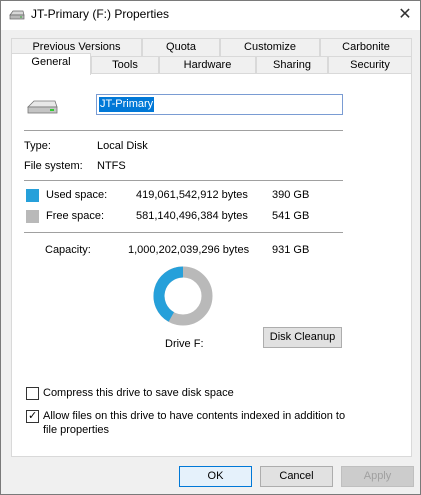 The image size is (421, 495). What do you see at coordinates (122, 146) in the screenshot?
I see `type-value: Local Disk` at bounding box center [122, 146].